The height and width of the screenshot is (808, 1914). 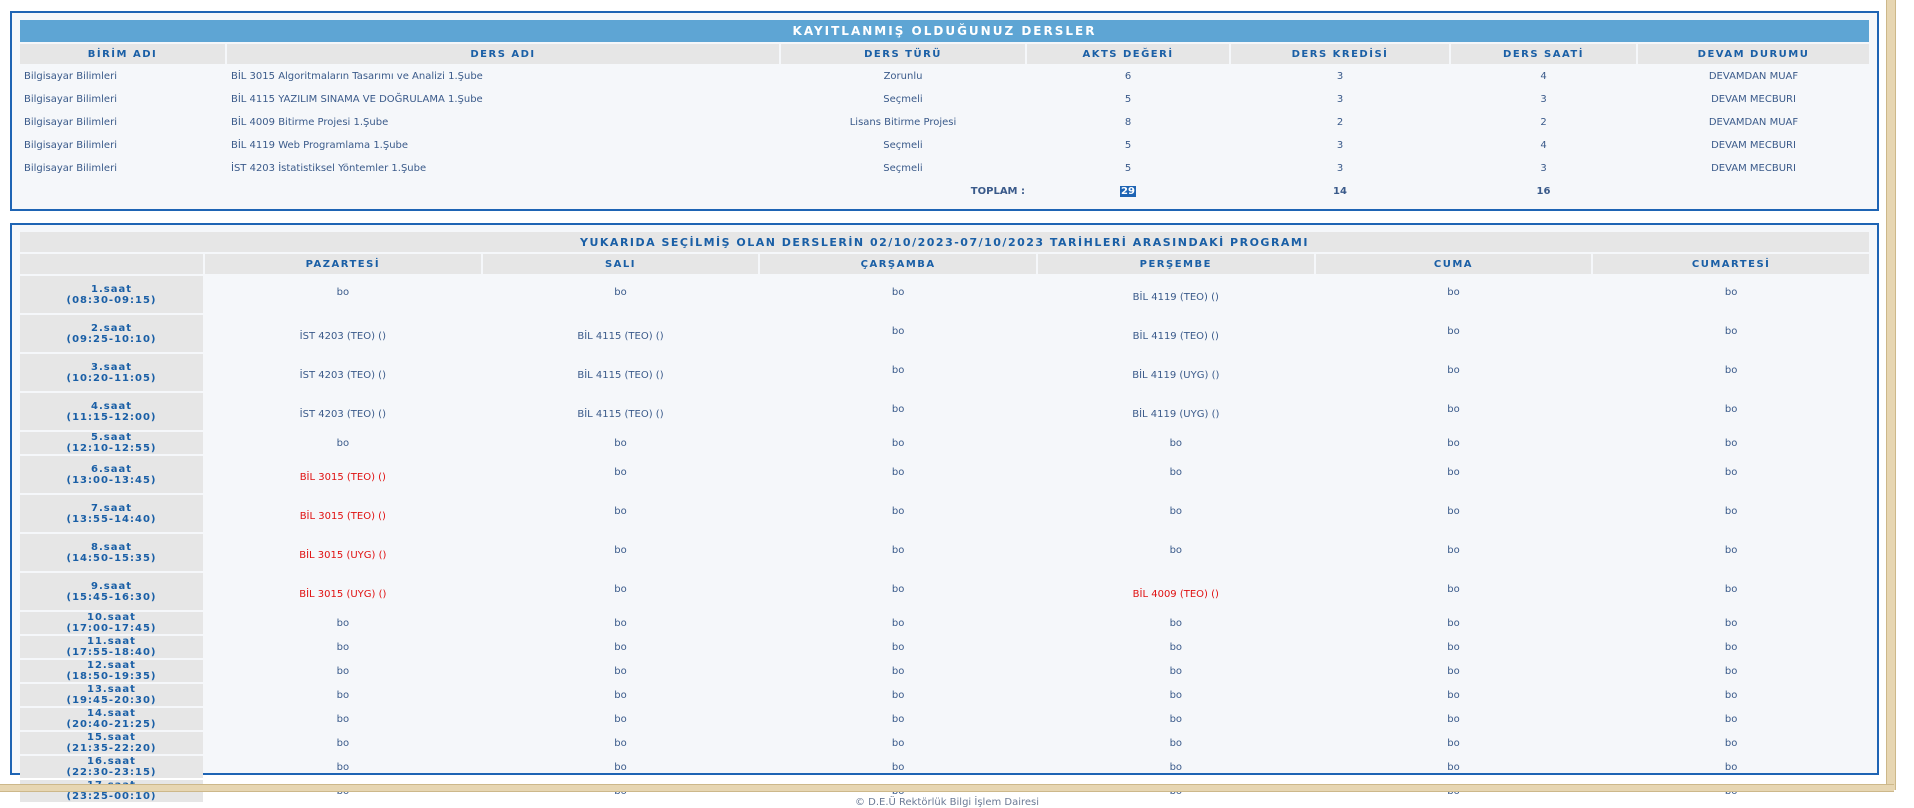 I want to click on col-header-course-name: DERS ADI, so click(x=503, y=54).